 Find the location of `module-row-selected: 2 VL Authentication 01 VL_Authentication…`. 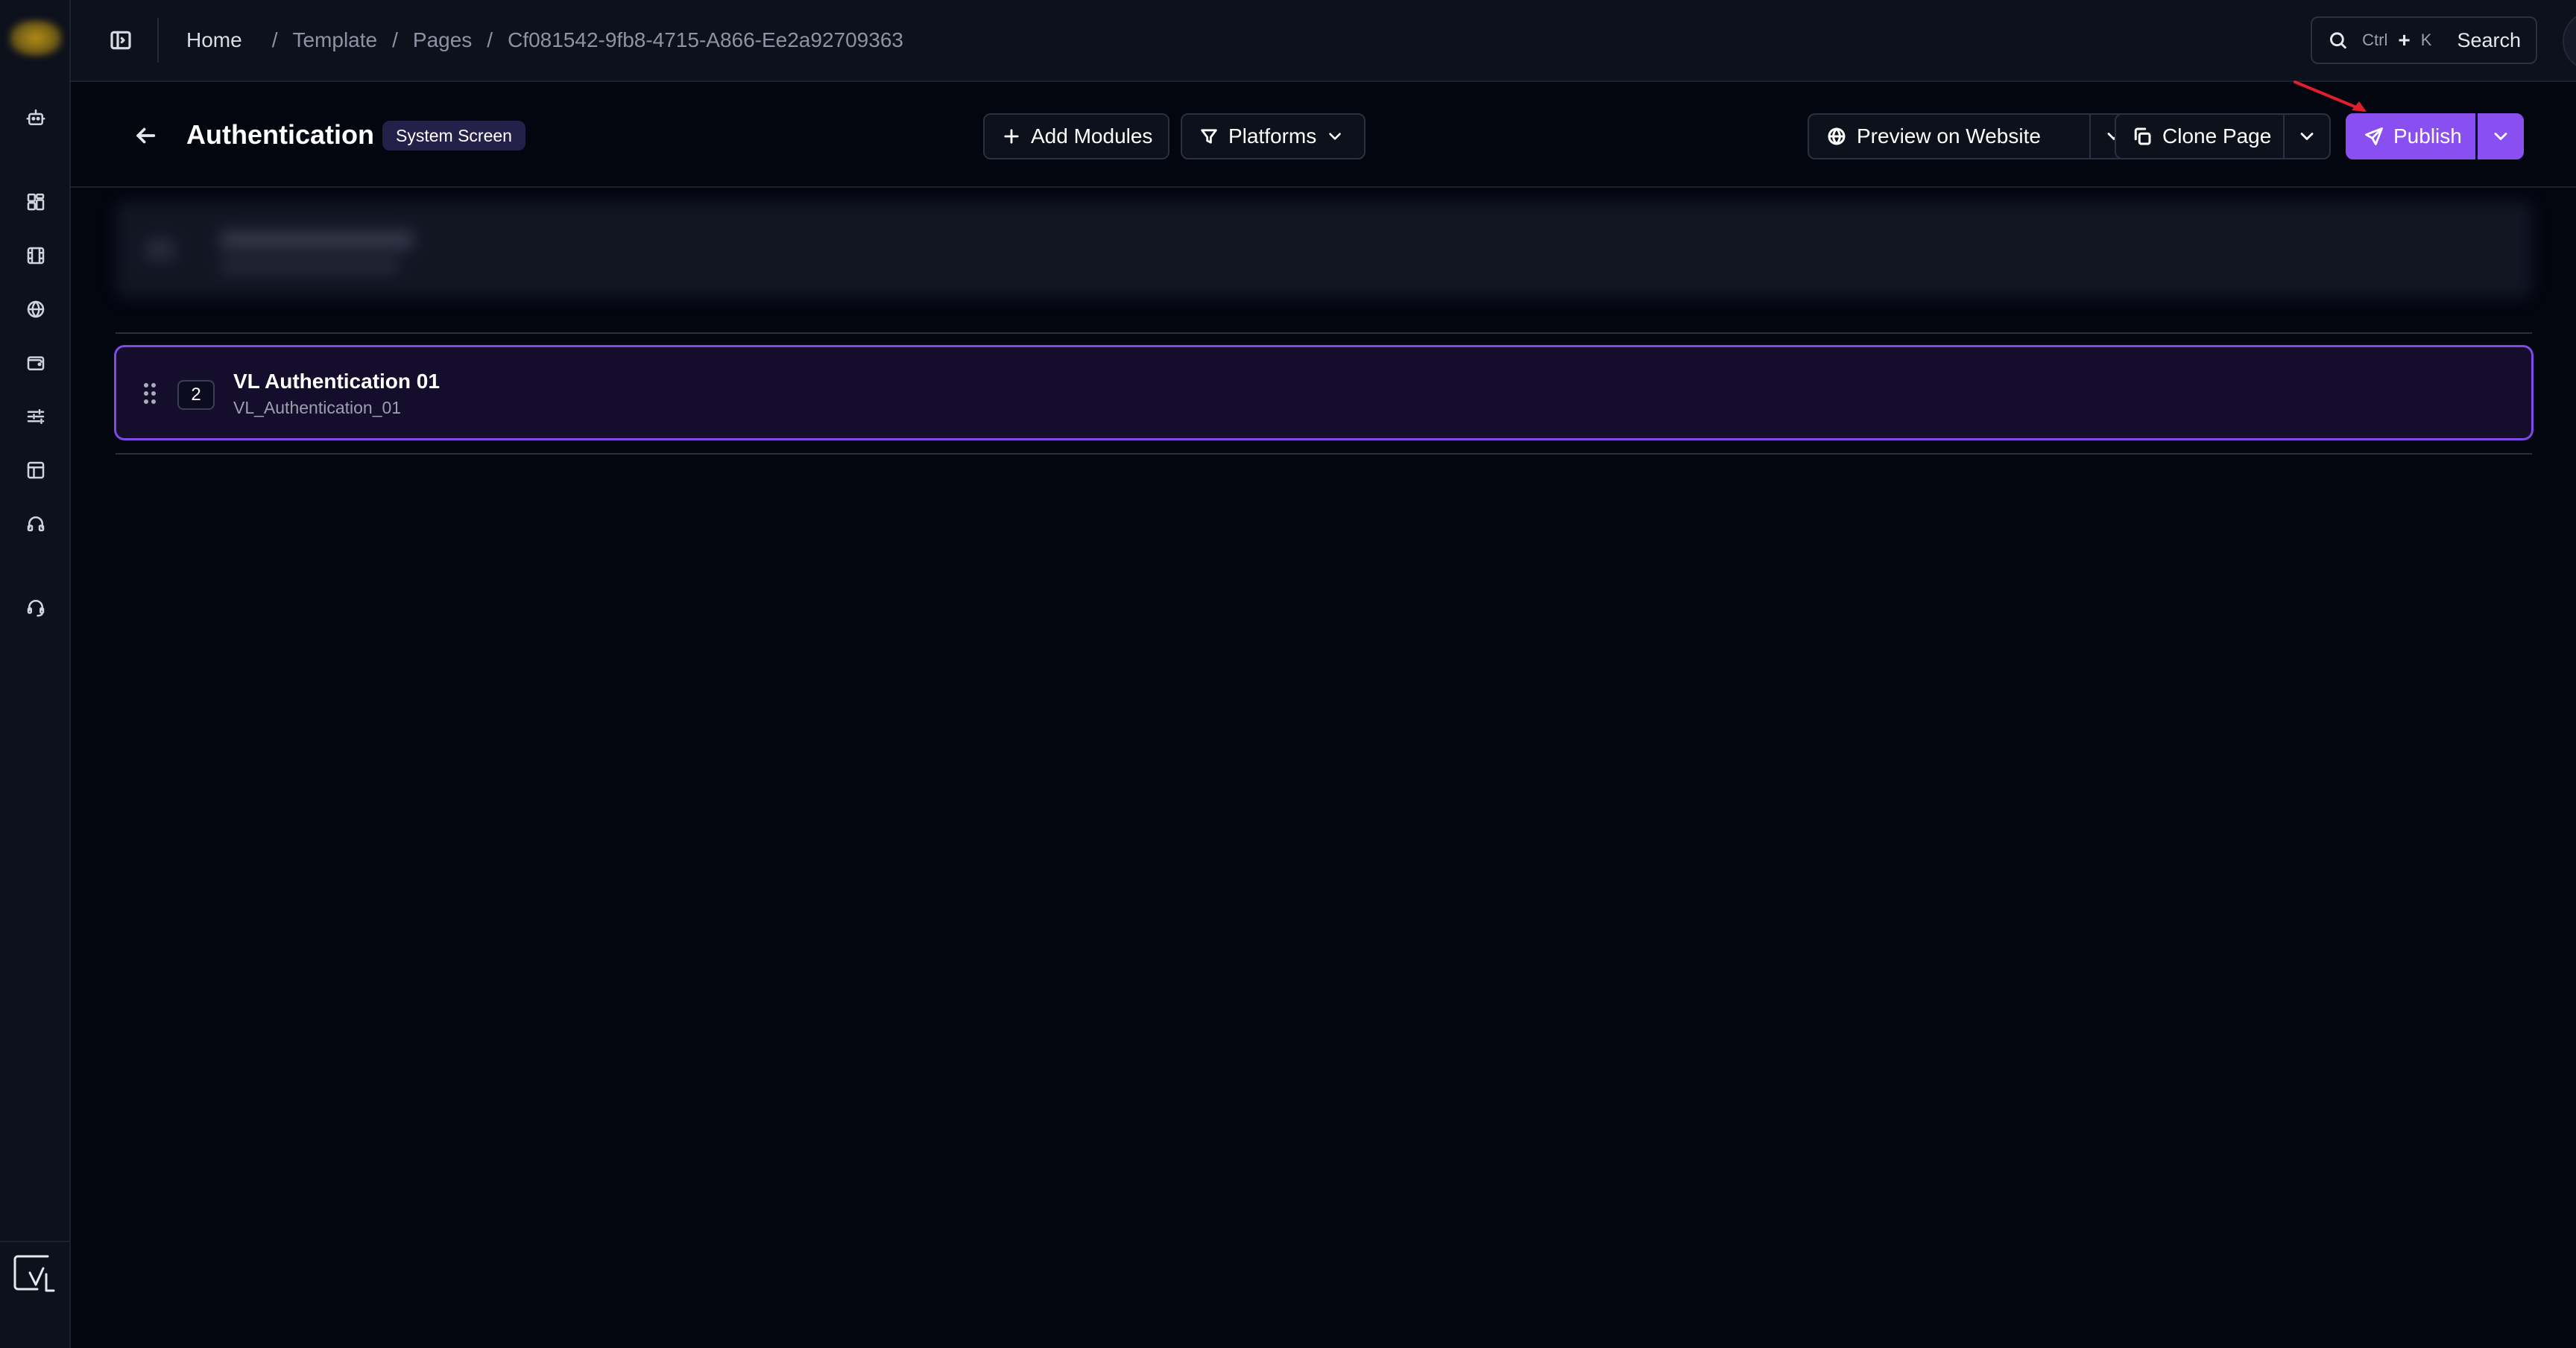

module-row-selected: 2 VL Authentication 01 VL_Authentication… is located at coordinates (1324, 392).